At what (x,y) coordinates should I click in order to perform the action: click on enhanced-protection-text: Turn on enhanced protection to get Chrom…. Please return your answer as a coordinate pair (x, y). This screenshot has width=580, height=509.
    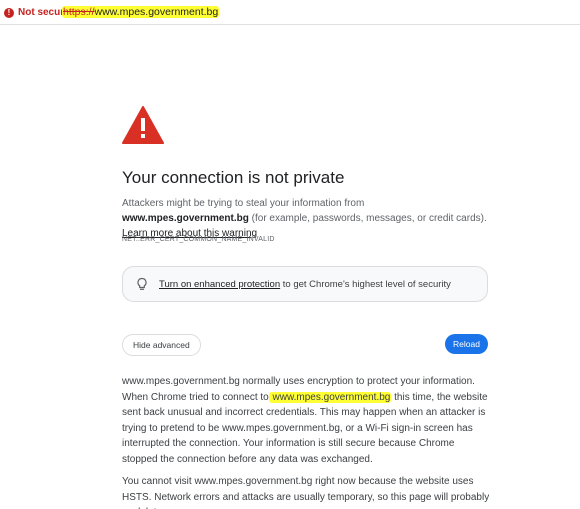
    Looking at the image, I should click on (305, 284).